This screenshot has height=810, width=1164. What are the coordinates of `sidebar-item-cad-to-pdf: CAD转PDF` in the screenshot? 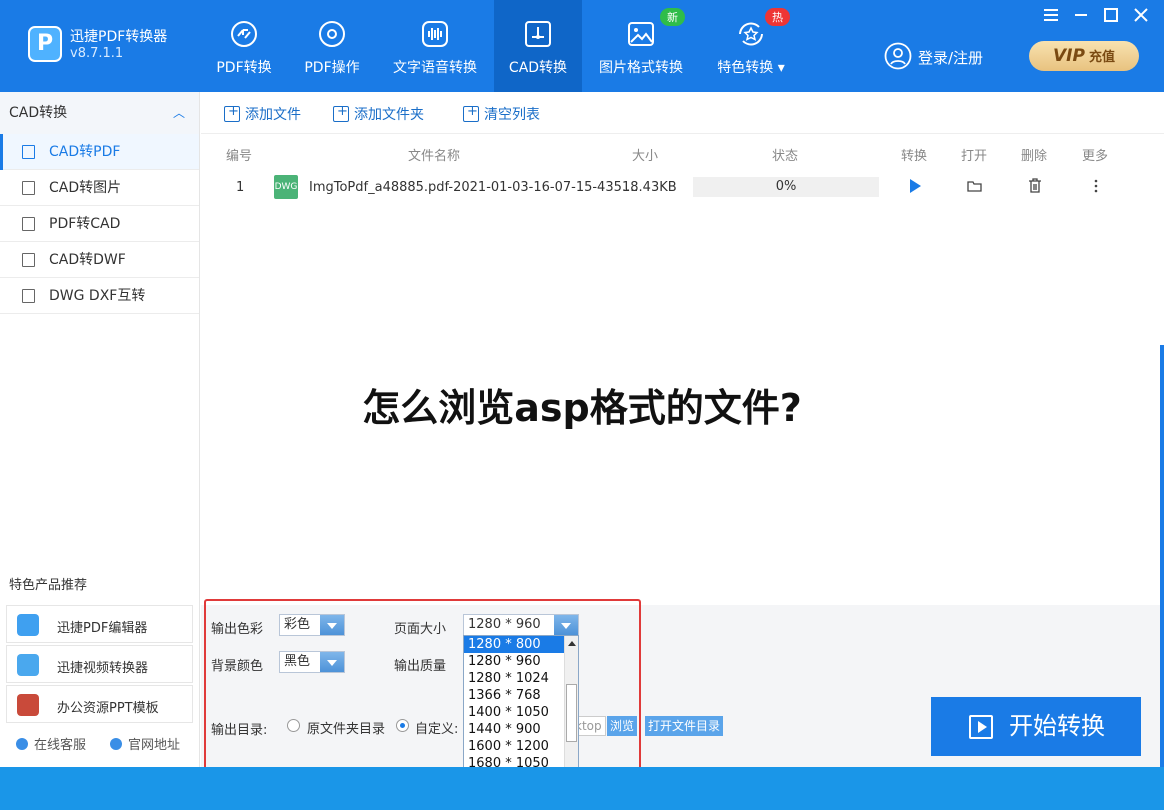 It's located at (99, 152).